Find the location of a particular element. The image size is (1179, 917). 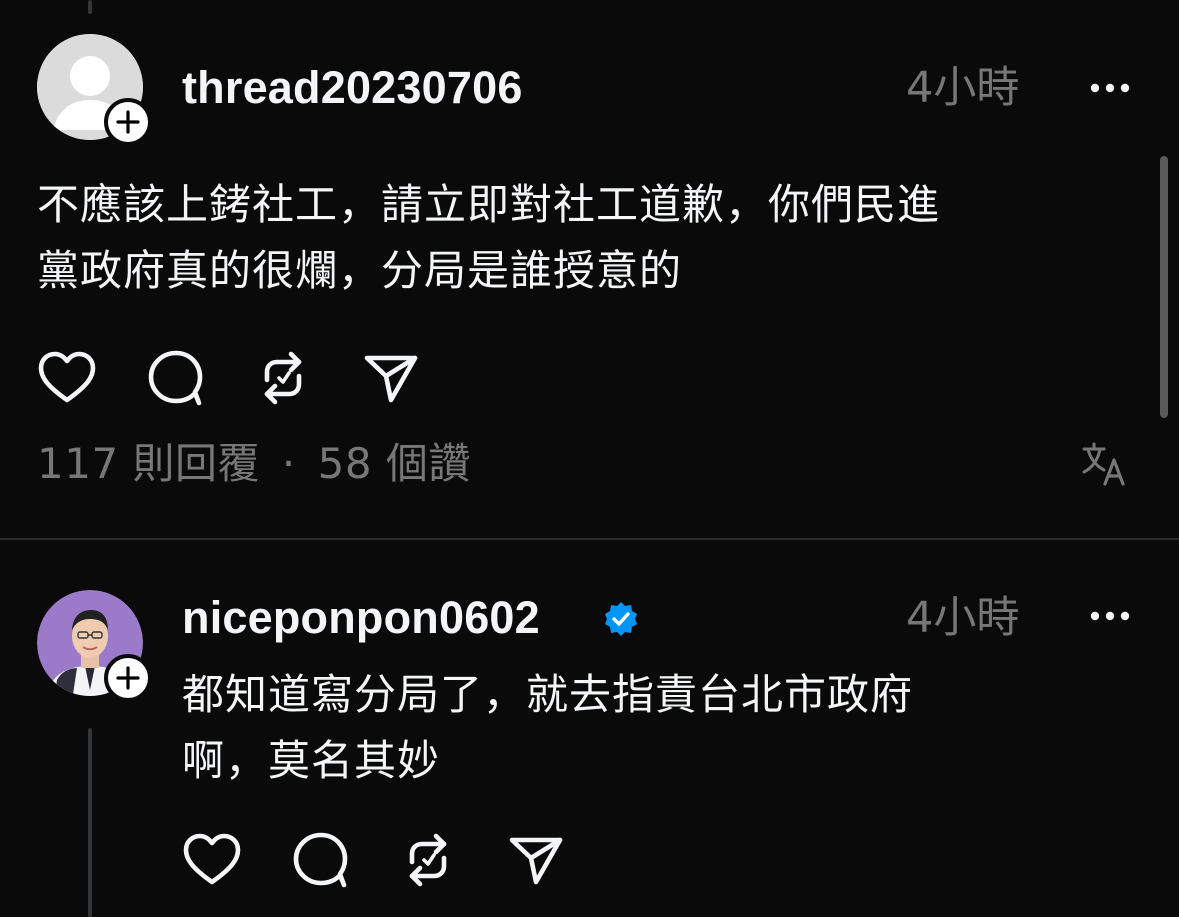

scrollbar is located at coordinates (1164, 287).